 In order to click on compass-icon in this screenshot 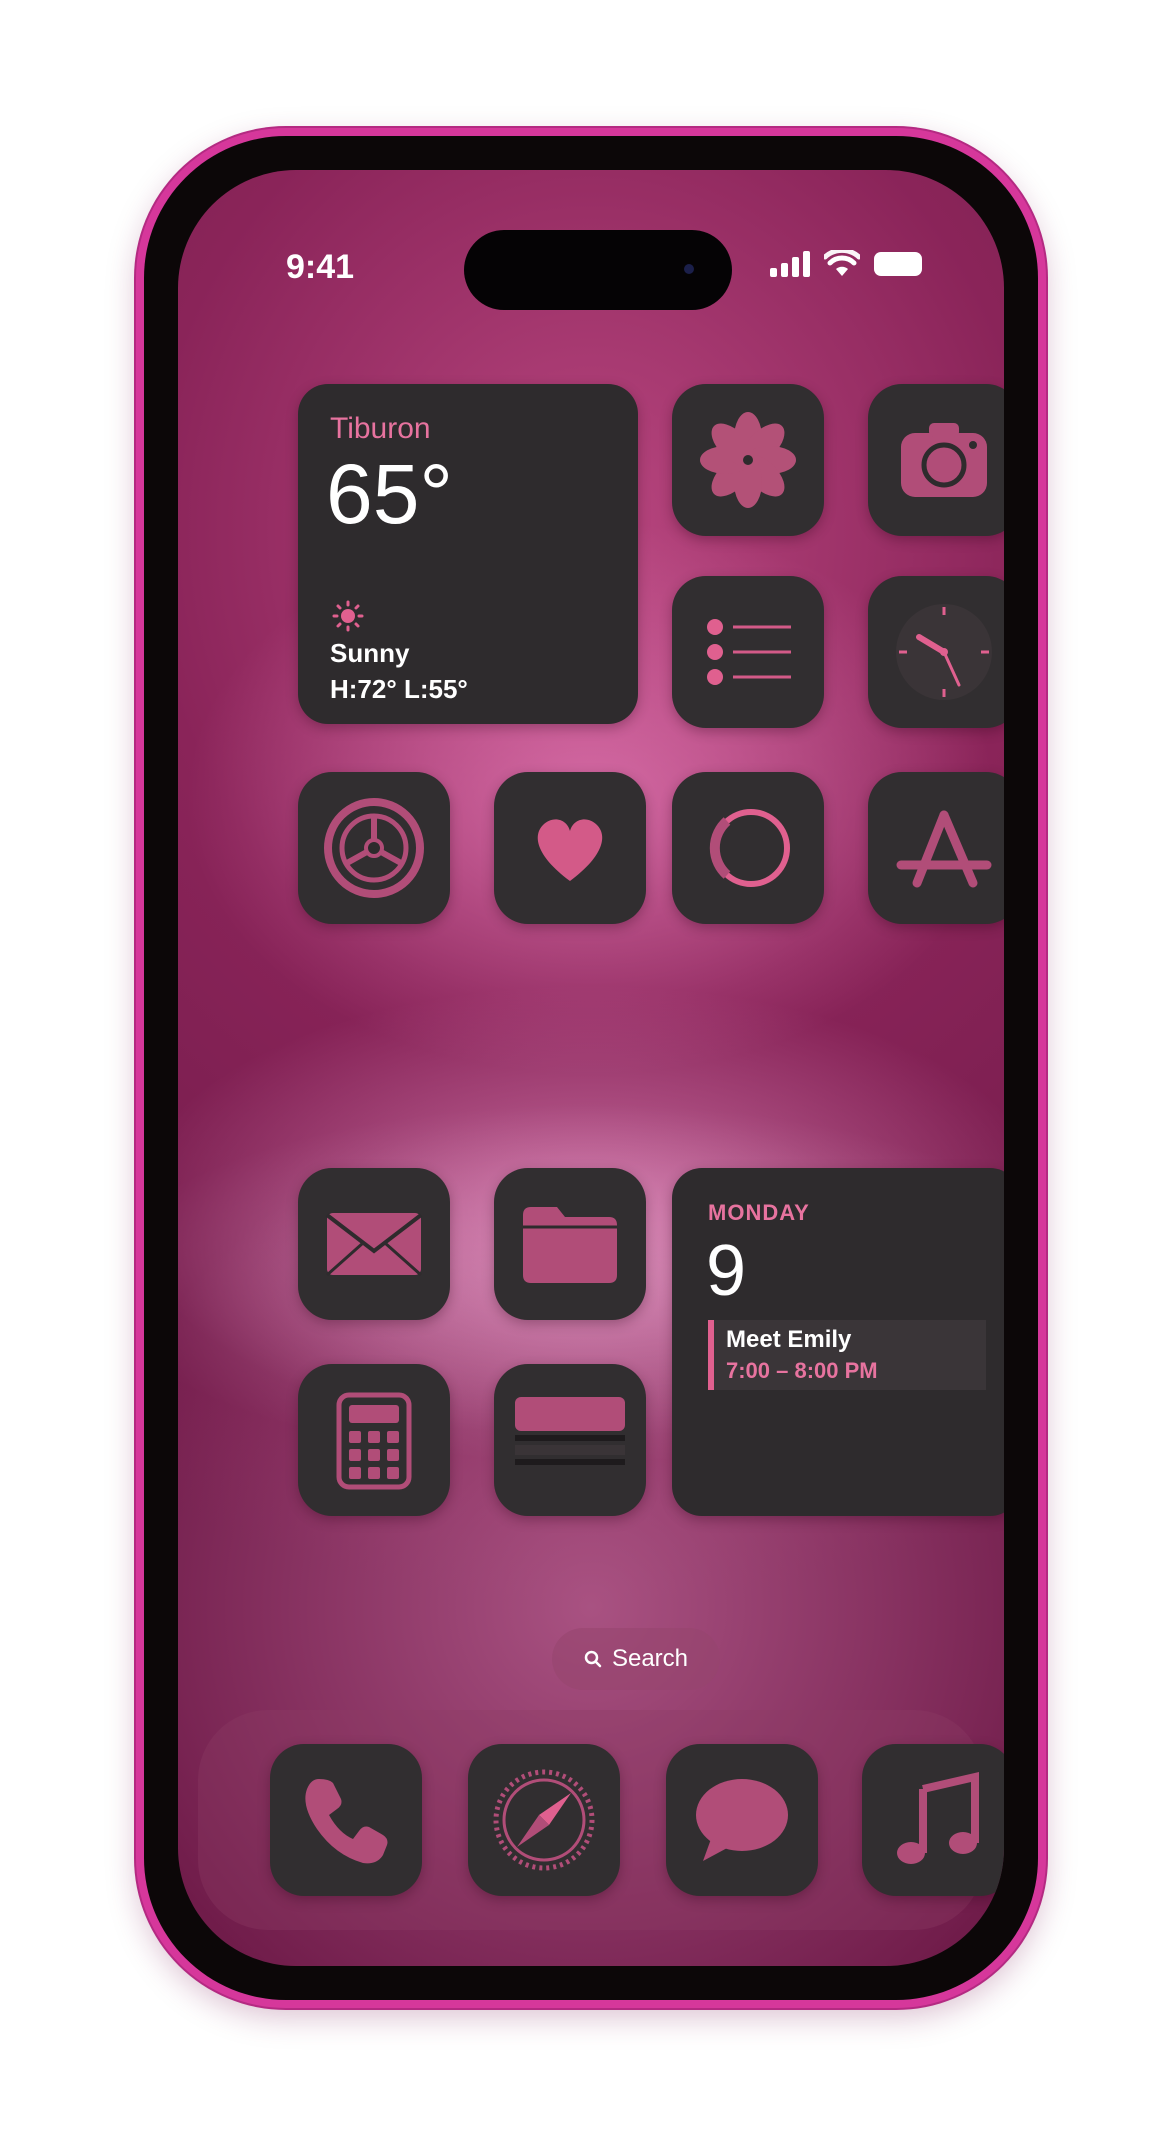, I will do `click(544, 1820)`.